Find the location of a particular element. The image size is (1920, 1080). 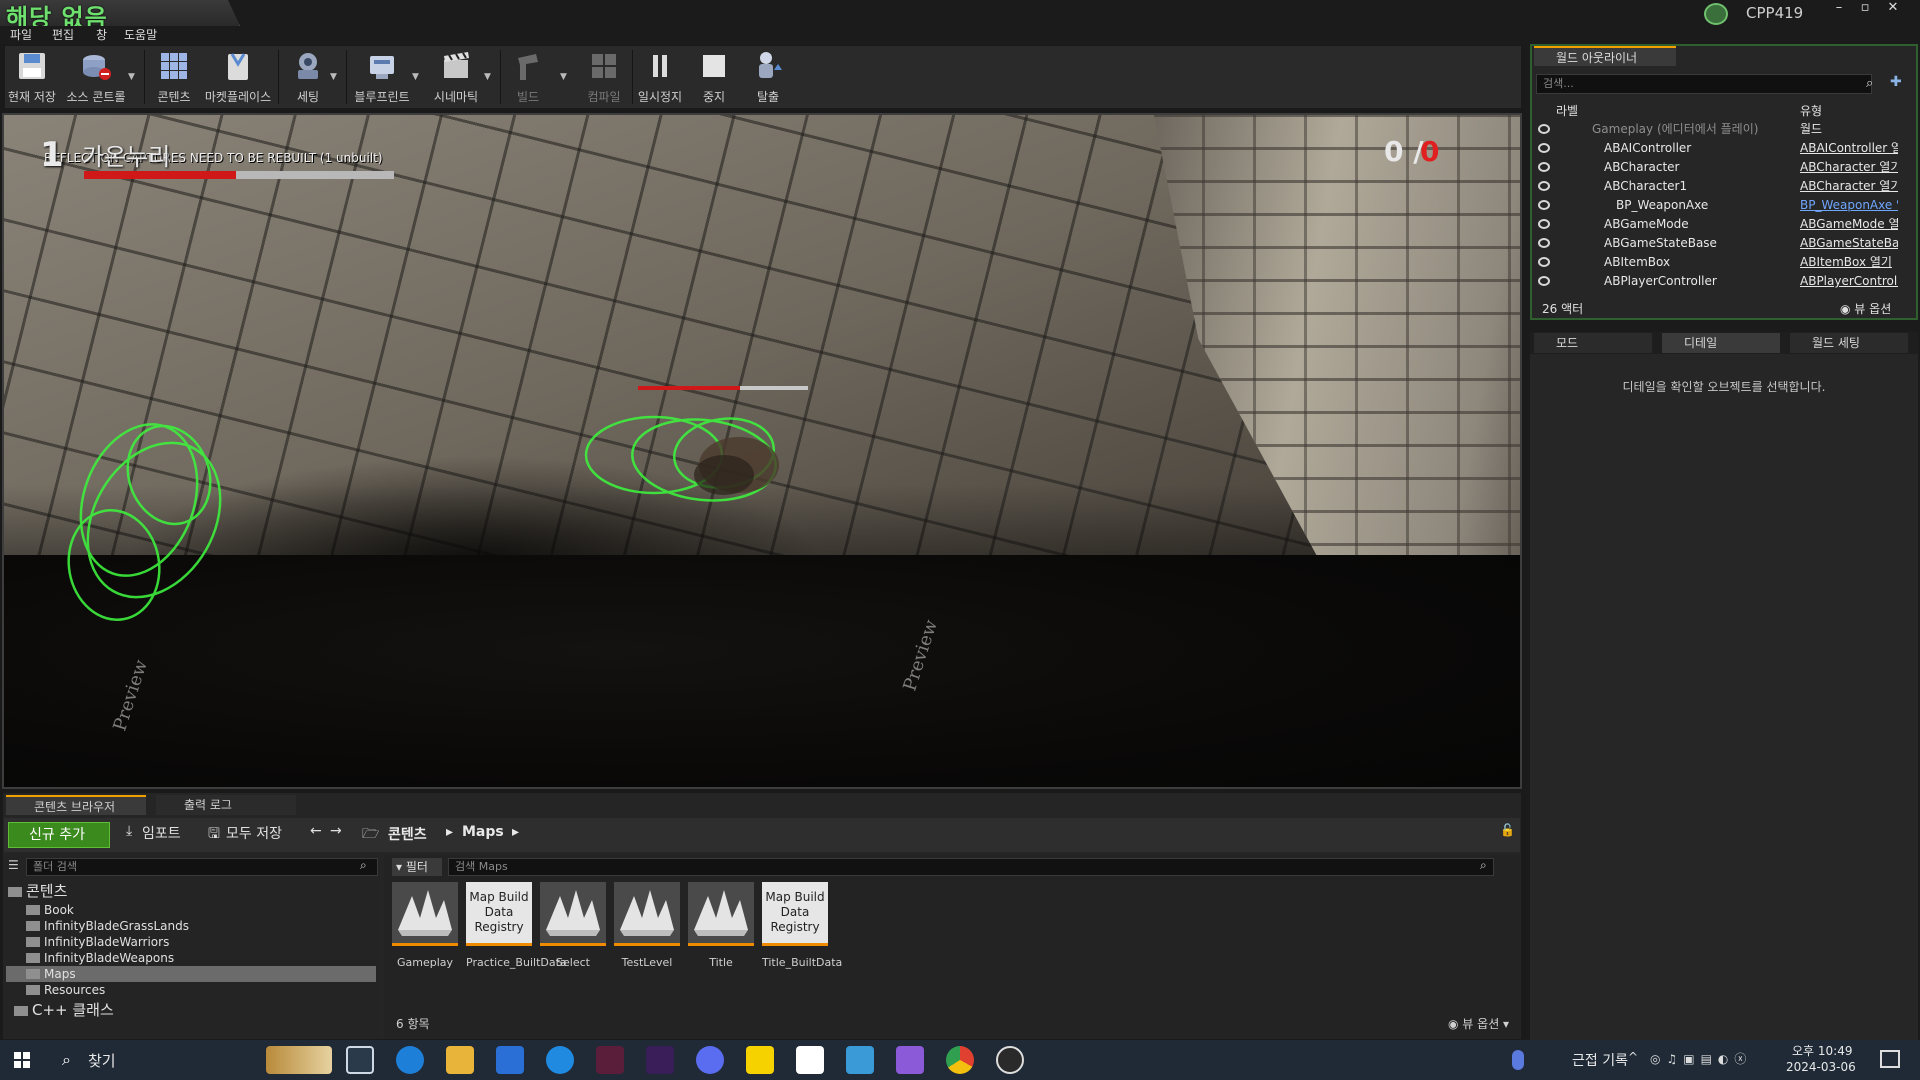

kakaotalk-icon is located at coordinates (760, 1060).